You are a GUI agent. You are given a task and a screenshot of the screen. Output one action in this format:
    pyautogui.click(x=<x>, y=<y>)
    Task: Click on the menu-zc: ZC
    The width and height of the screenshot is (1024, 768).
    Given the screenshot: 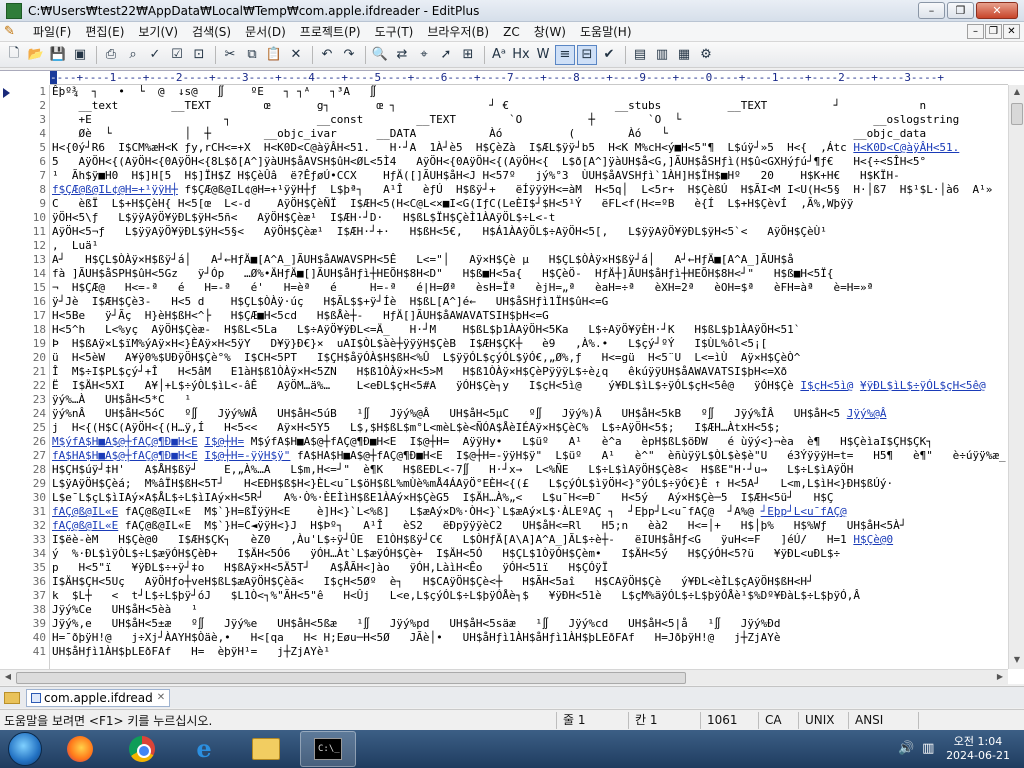 What is the action you would take?
    pyautogui.click(x=511, y=32)
    